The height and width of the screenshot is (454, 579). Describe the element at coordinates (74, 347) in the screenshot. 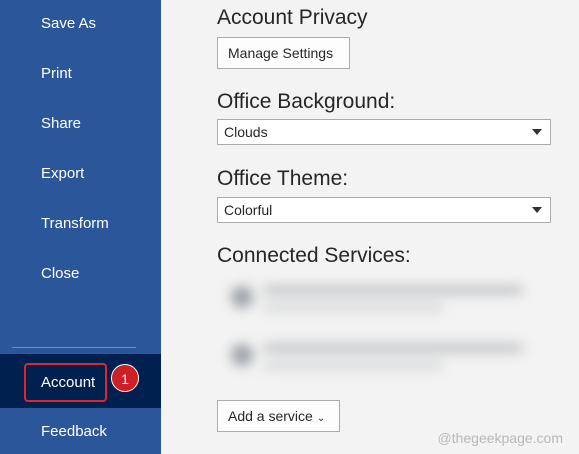

I see `sidebar-divider` at that location.